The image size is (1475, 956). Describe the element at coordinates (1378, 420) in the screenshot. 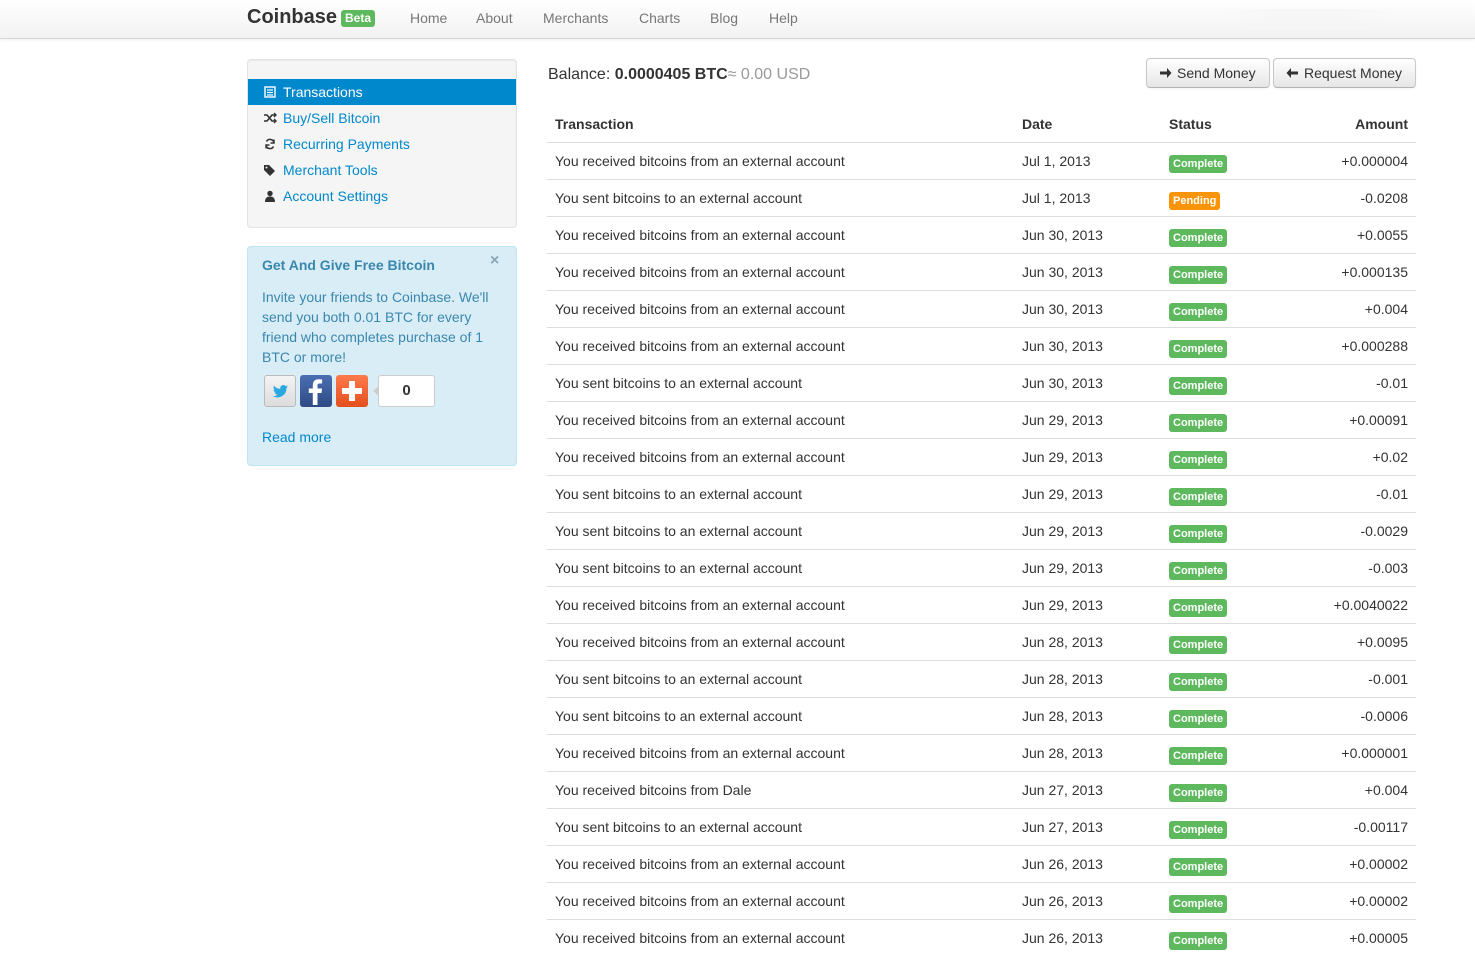

I see `transaction-amount: +0.00091` at that location.